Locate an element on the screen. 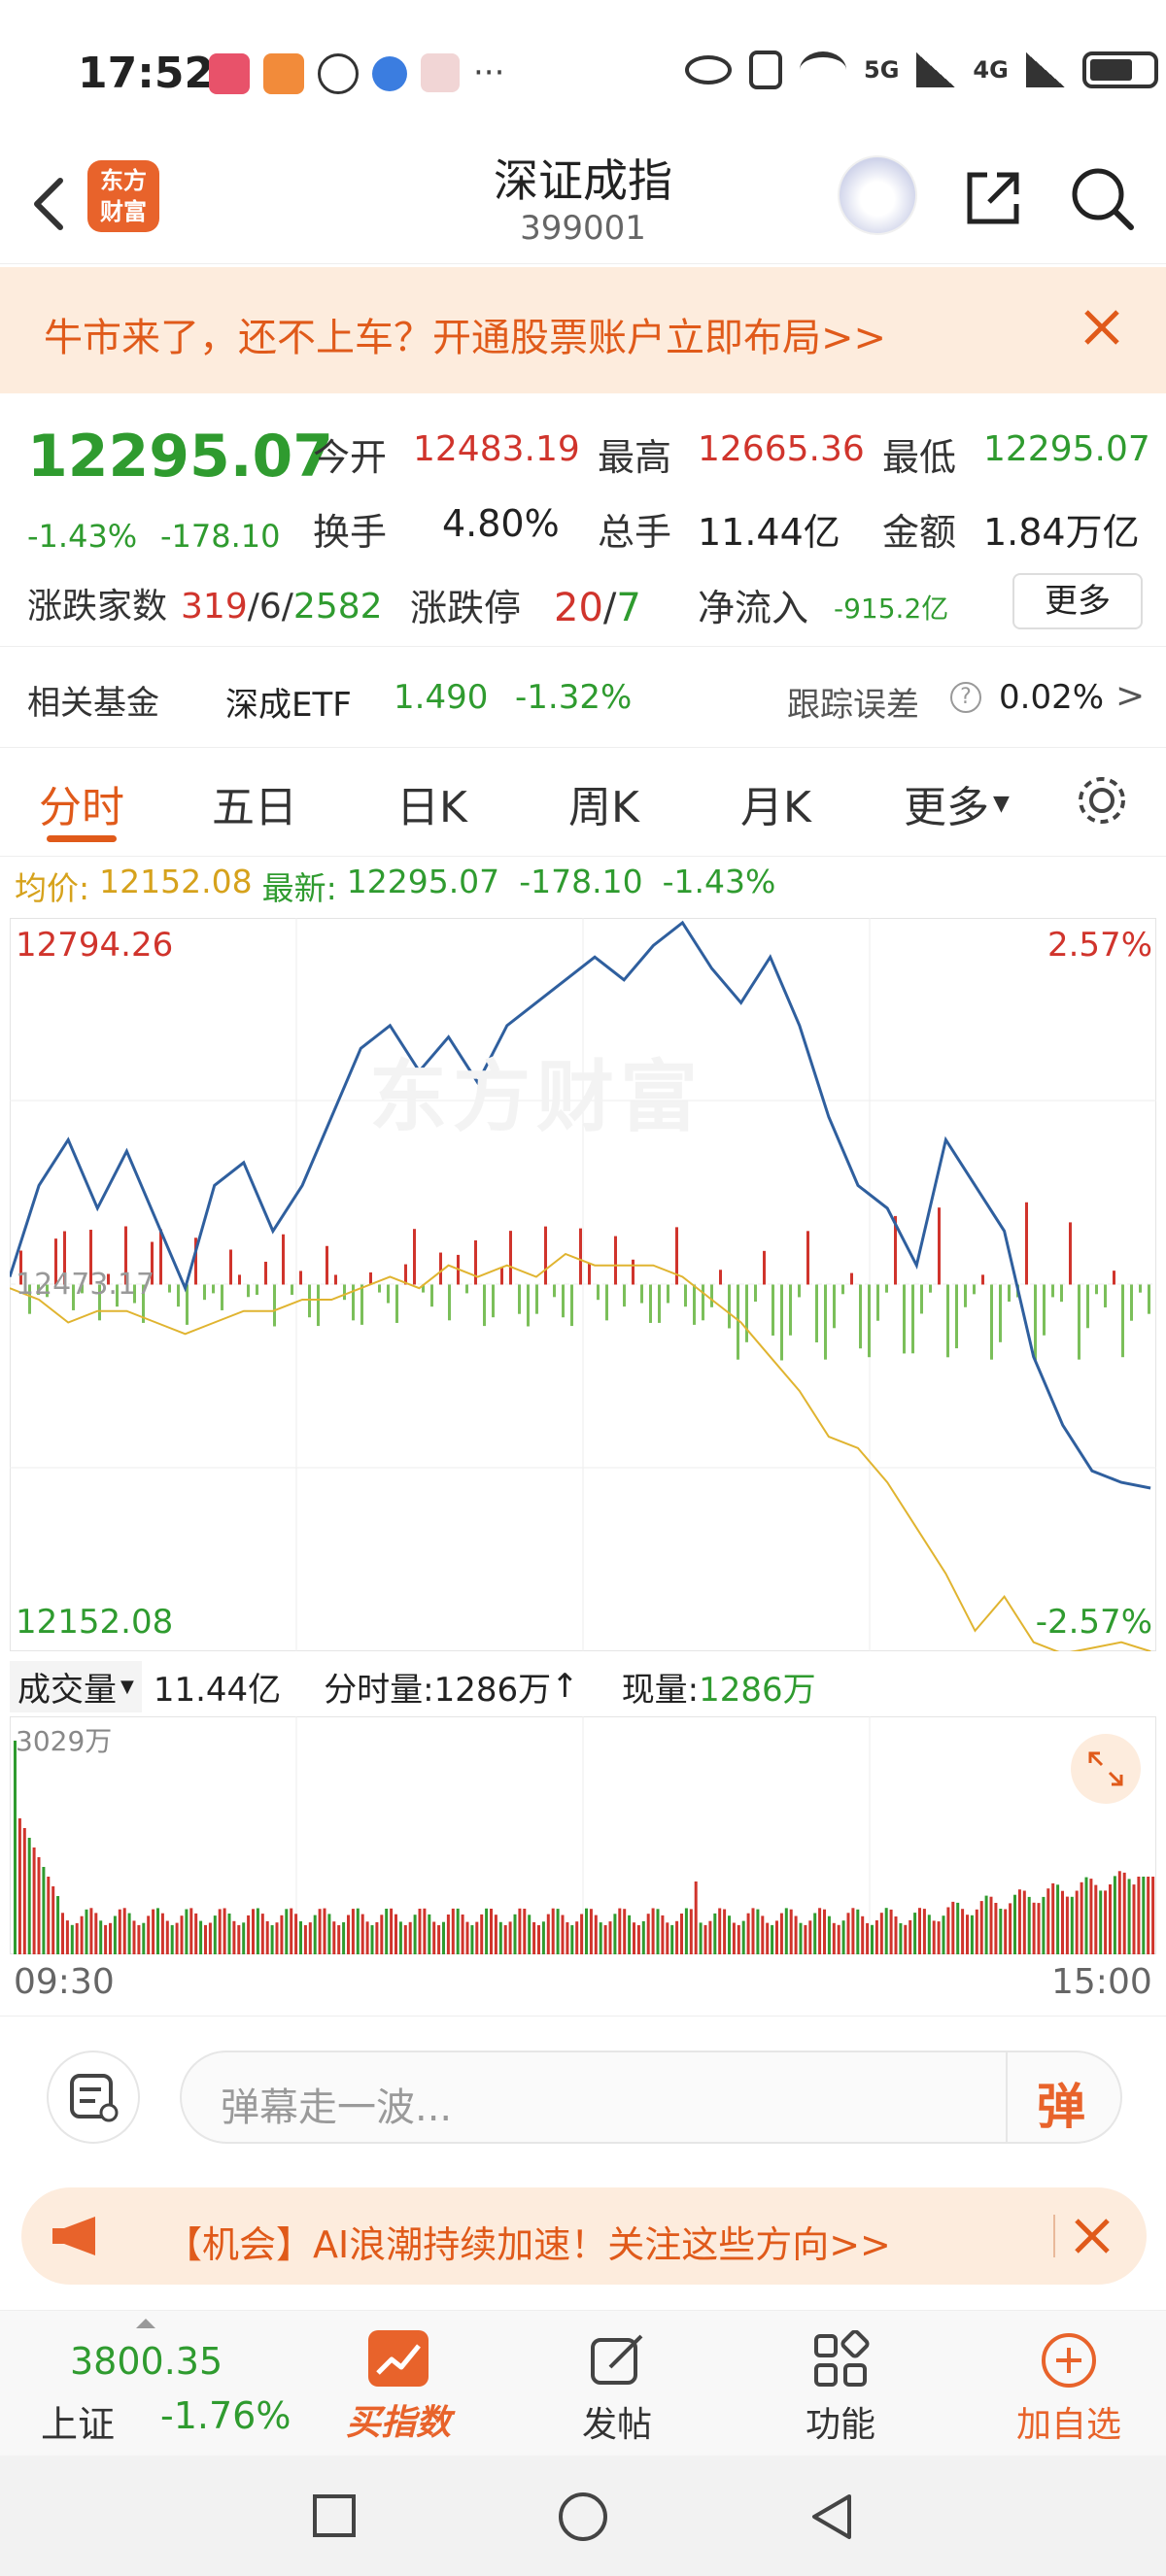 This screenshot has height=2576, width=1166. tab-daily-k: 日K is located at coordinates (431, 803).